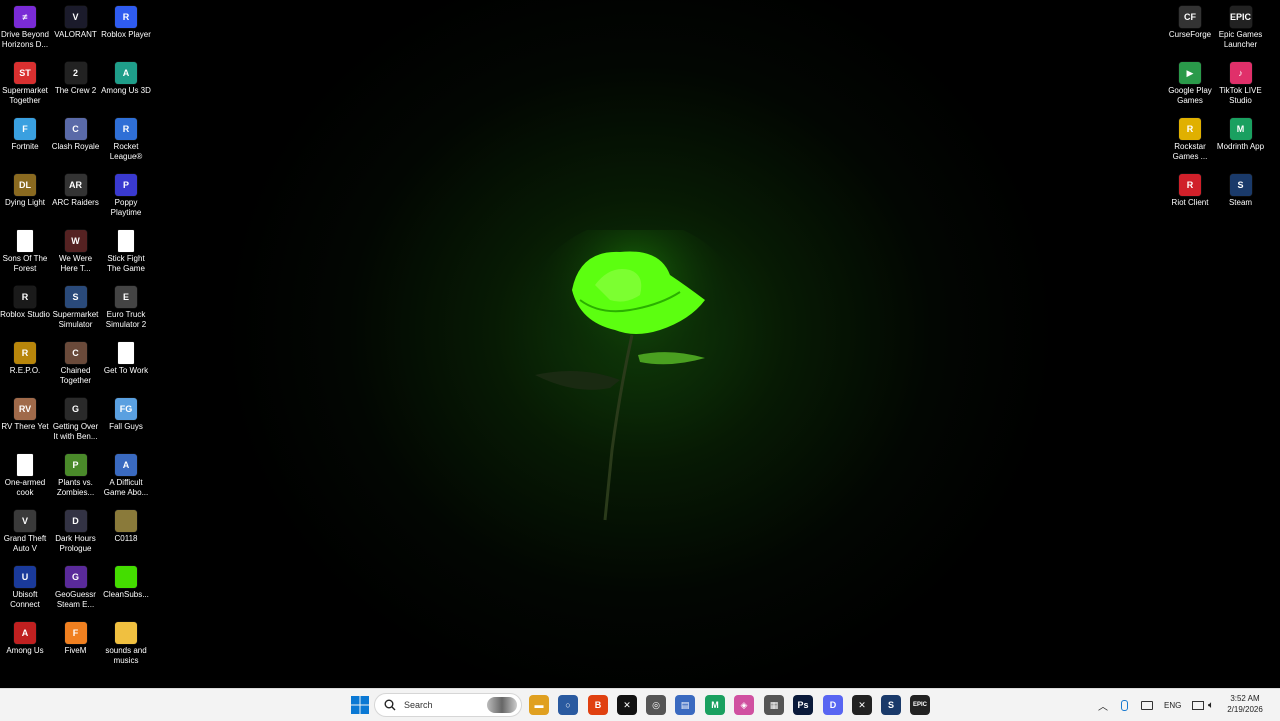  What do you see at coordinates (126, 263) in the screenshot?
I see `desktop-icon-label: Stick Fight The Game` at bounding box center [126, 263].